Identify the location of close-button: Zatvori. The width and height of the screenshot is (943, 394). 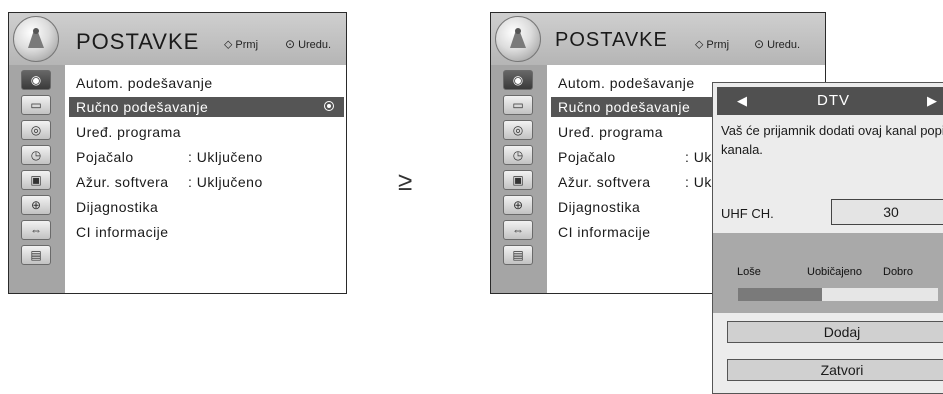
(835, 370).